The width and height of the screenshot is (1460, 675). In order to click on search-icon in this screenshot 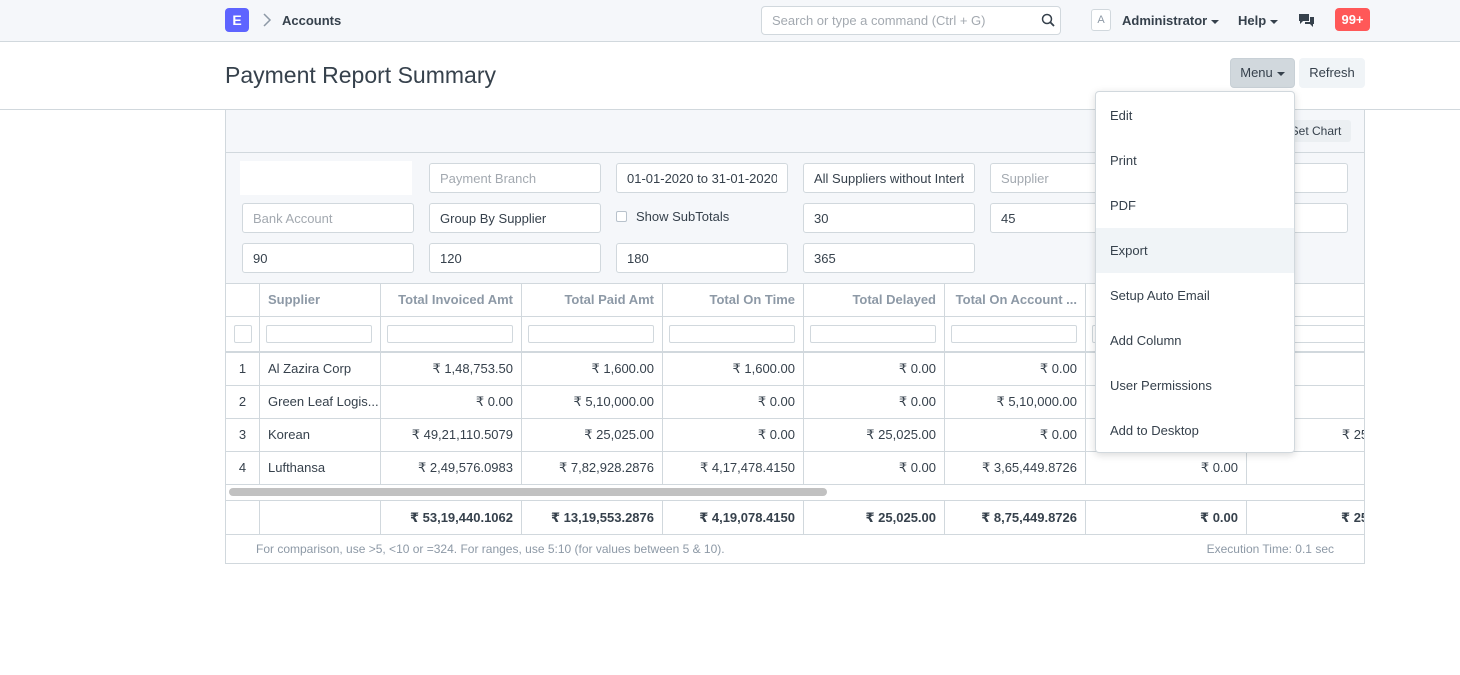, I will do `click(1048, 20)`.